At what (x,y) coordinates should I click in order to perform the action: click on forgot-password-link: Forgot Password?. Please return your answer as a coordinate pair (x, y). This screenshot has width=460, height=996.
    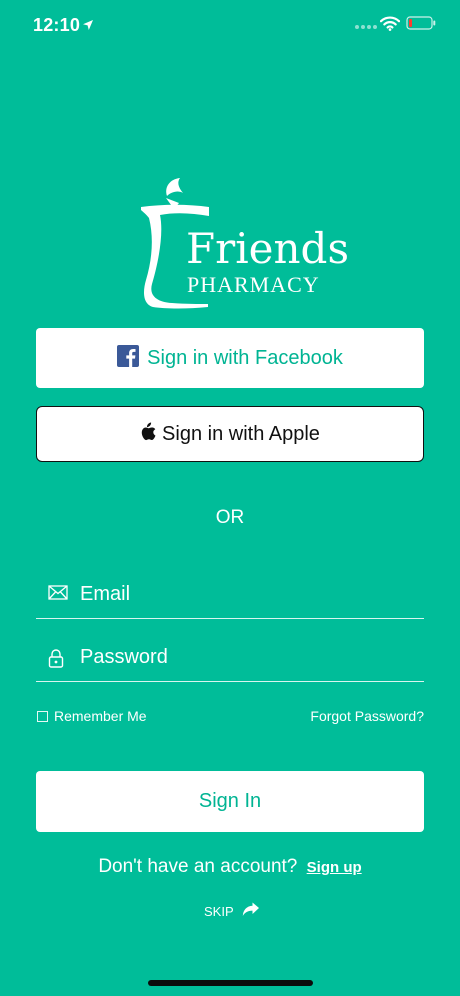
    Looking at the image, I should click on (367, 716).